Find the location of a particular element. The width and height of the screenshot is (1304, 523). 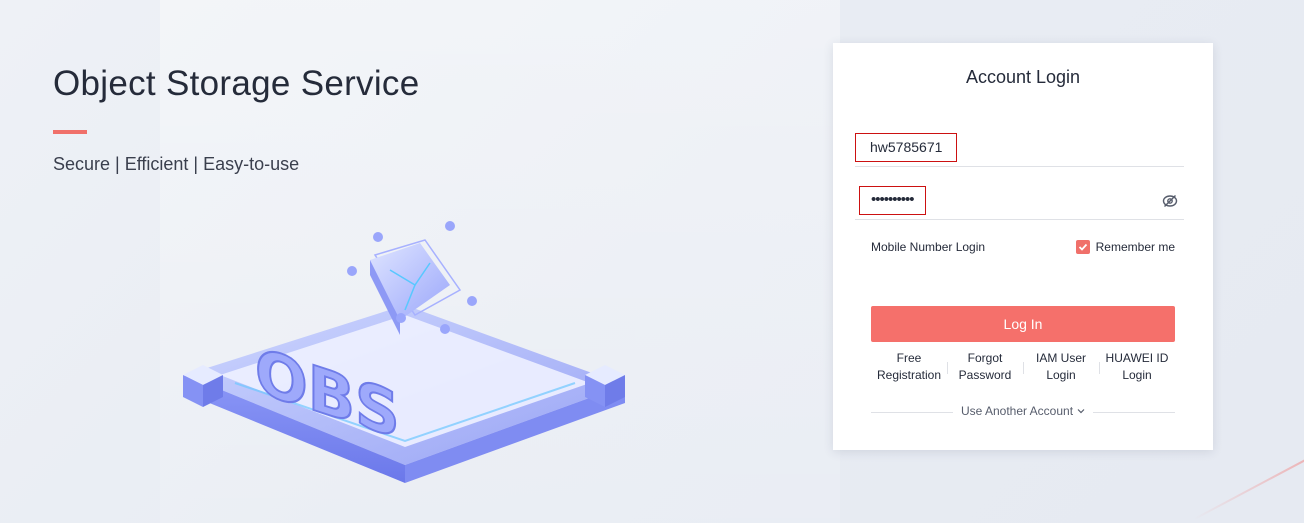

iam-user-login-link: IAM User Login is located at coordinates (1061, 368).